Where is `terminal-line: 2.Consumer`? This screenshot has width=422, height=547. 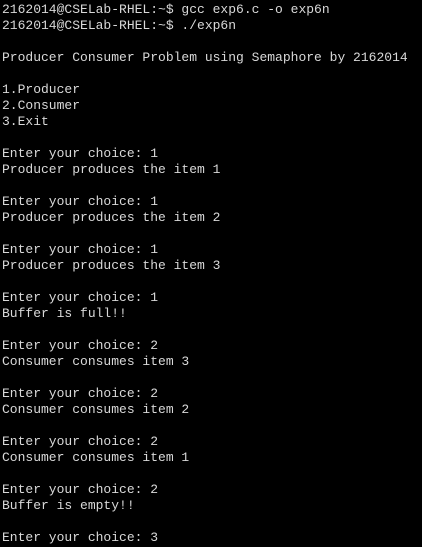 terminal-line: 2.Consumer is located at coordinates (41, 105).